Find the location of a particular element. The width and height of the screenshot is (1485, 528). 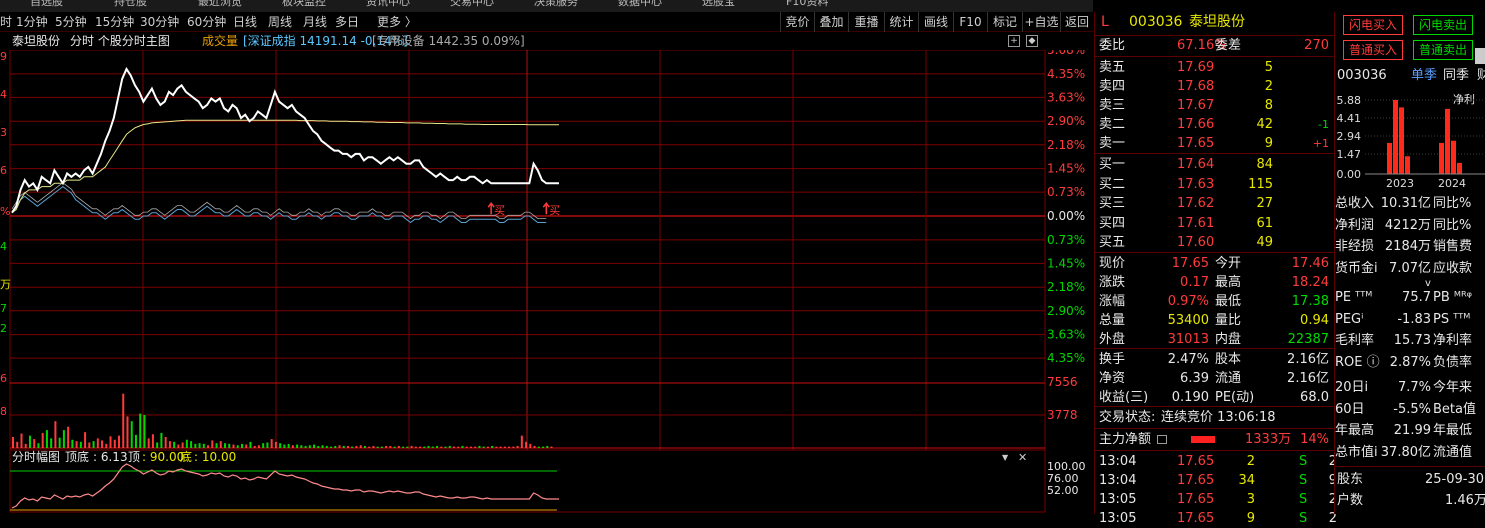

chart-title: 分时 个股分时主图 is located at coordinates (120, 41).